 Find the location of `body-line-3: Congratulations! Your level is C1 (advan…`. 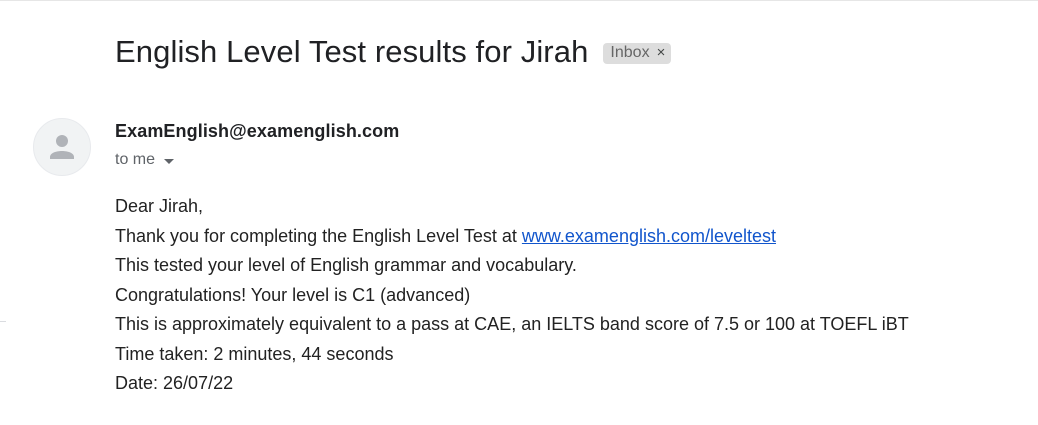

body-line-3: Congratulations! Your level is C1 (advan… is located at coordinates (293, 294).